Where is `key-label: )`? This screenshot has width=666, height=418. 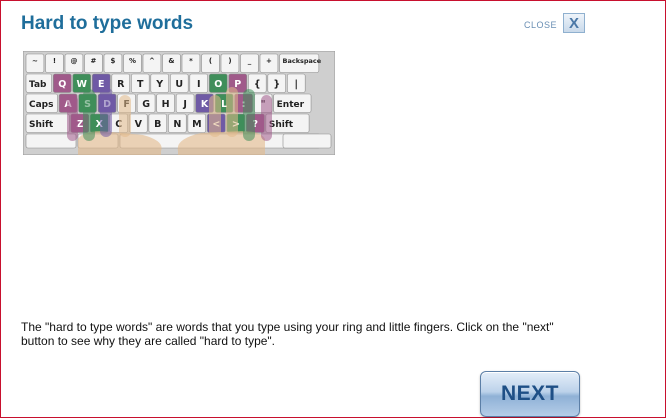
key-label: ) is located at coordinates (229, 61).